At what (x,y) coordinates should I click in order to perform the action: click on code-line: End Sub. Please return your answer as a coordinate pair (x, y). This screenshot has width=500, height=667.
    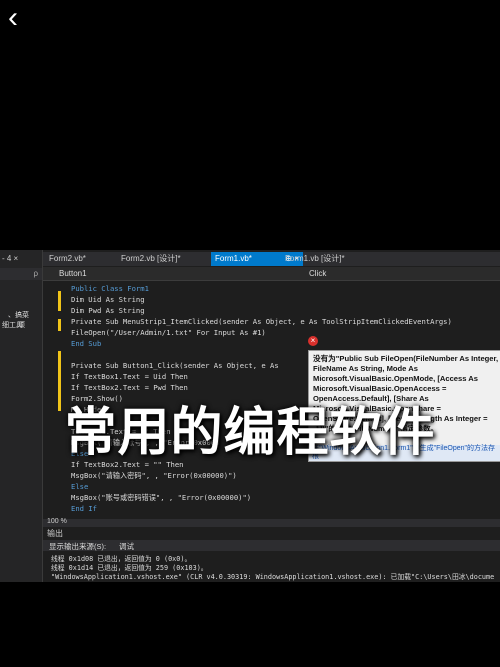
    Looking at the image, I should click on (86, 343).